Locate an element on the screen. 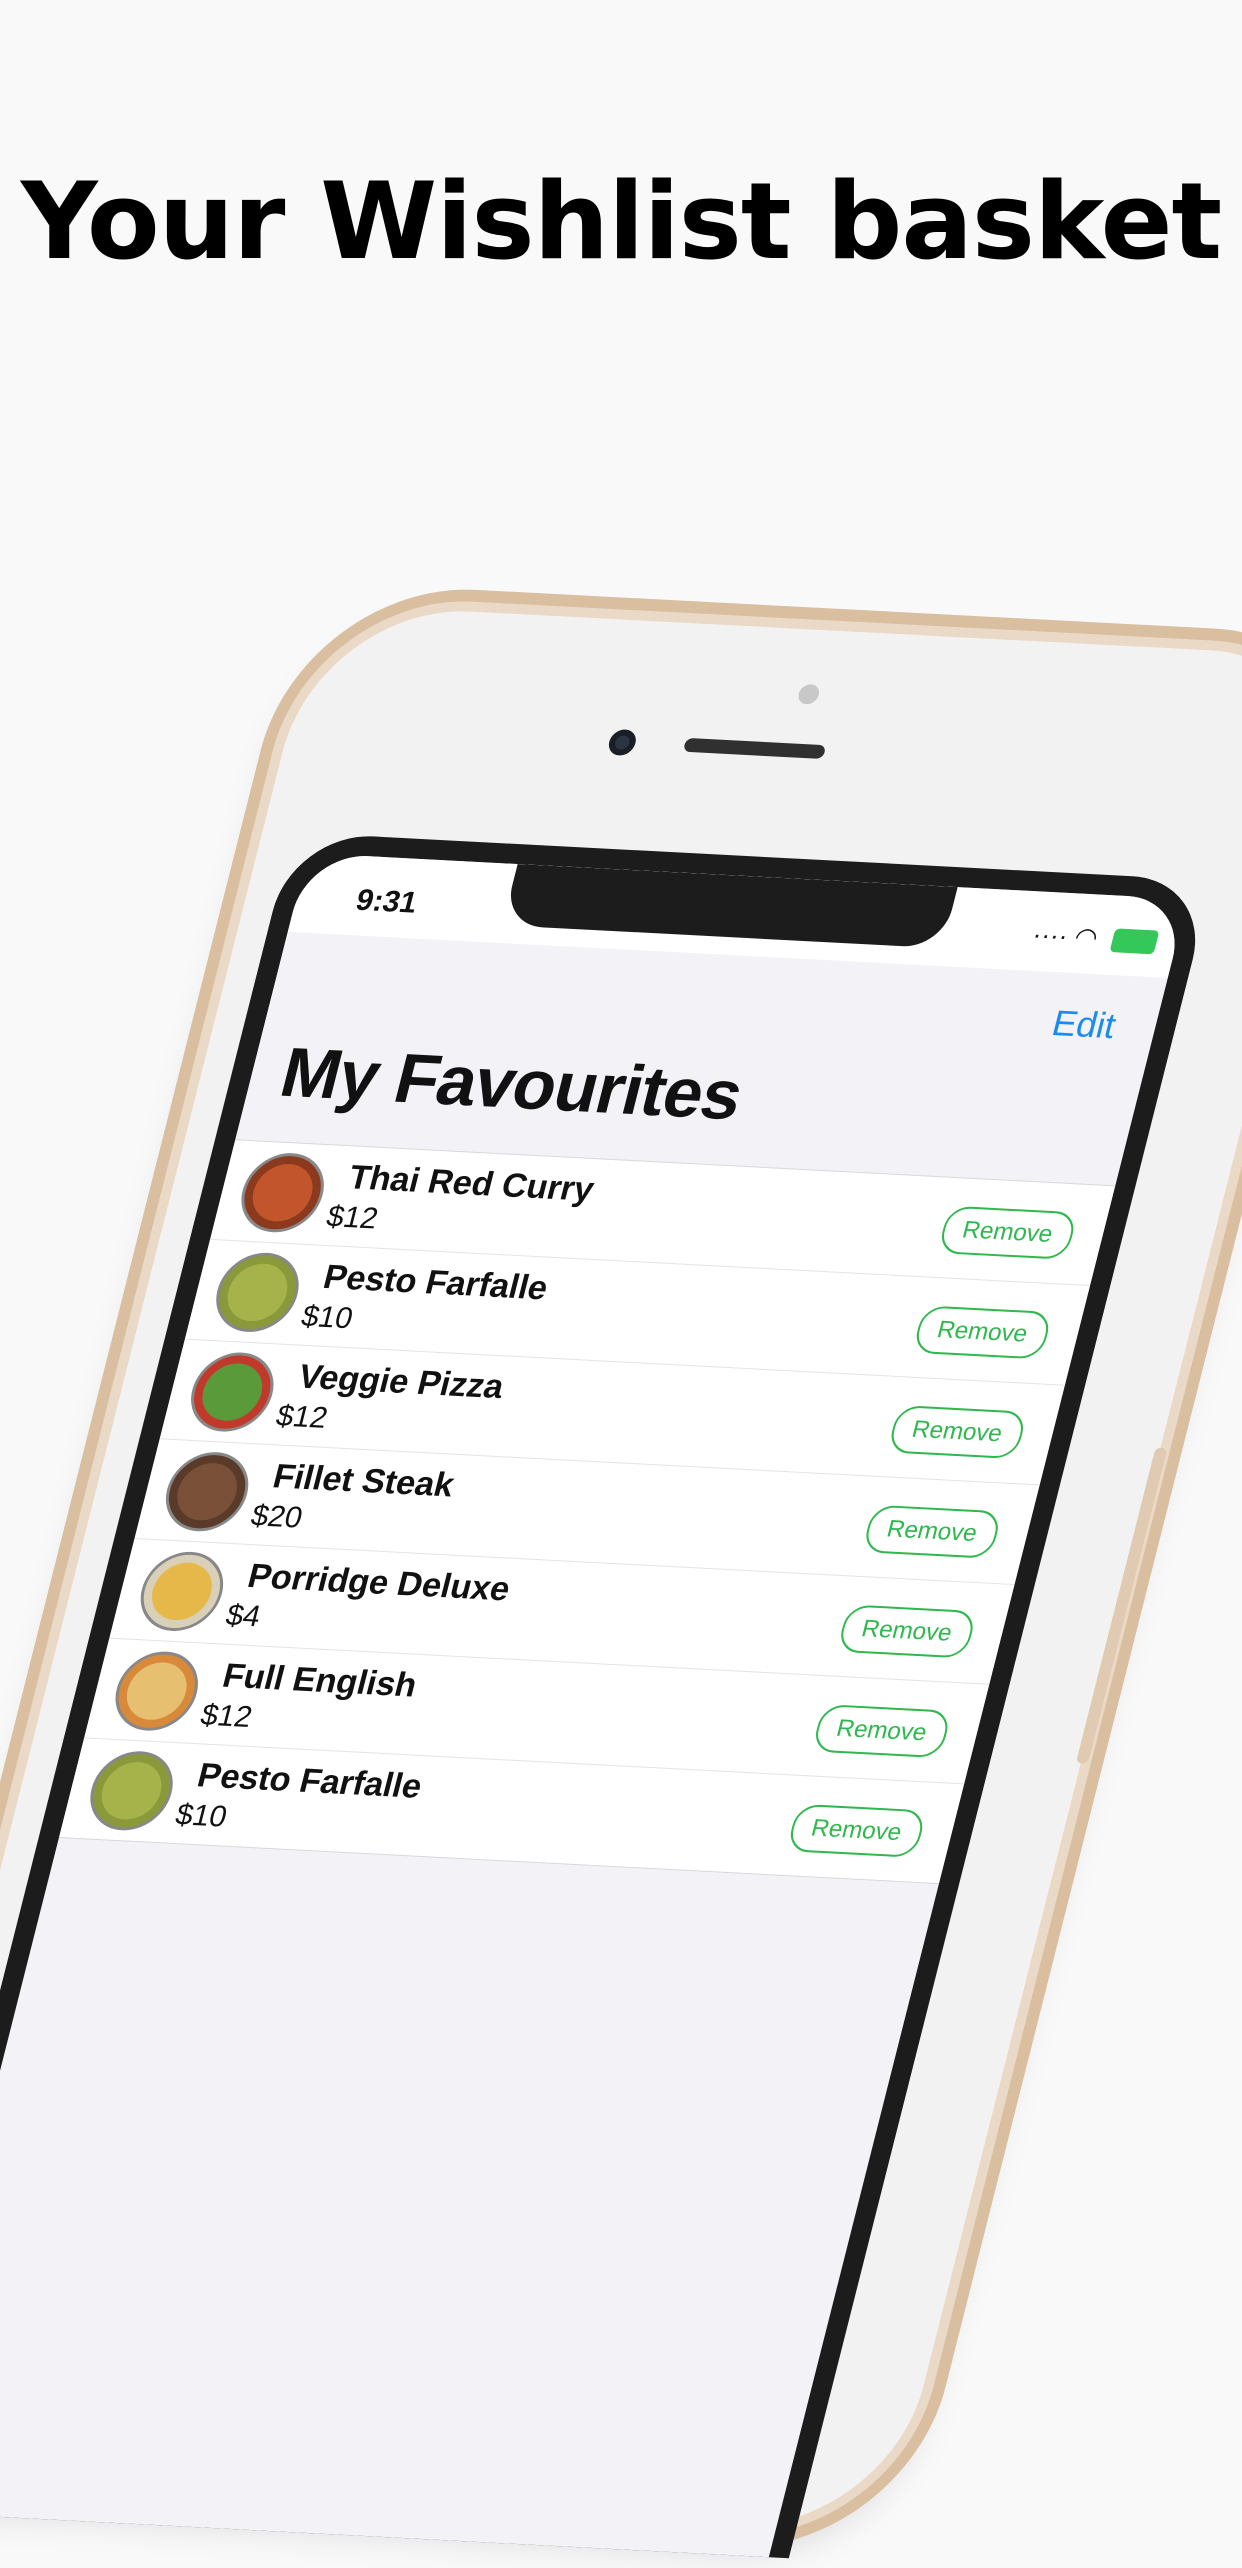 The image size is (1242, 2568). item-name: Porridge Deluxe is located at coordinates (379, 1583).